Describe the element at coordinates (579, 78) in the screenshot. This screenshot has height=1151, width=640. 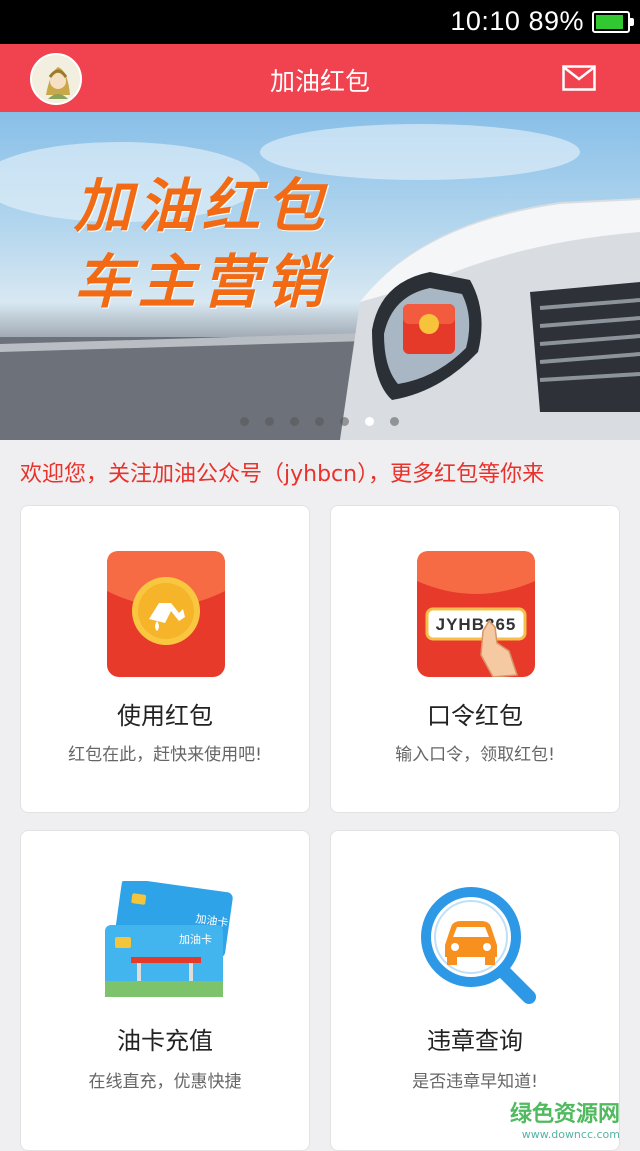
I see `mail-icon` at that location.